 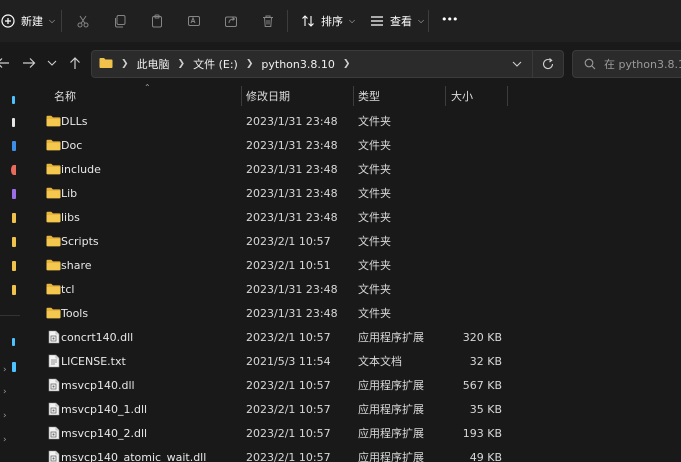 I want to click on file-row: share 2023/2/1 10:51 文件夹, so click(x=356, y=265).